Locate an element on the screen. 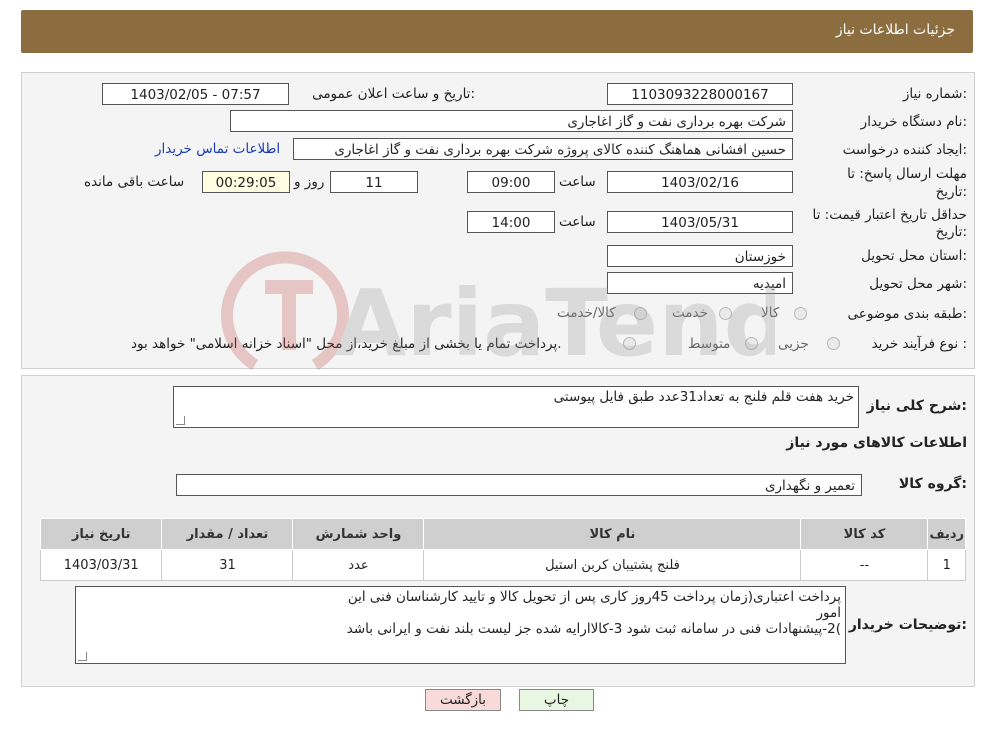 The image size is (985, 733). column-header-quantity: تعداد / مقدار is located at coordinates (227, 534).